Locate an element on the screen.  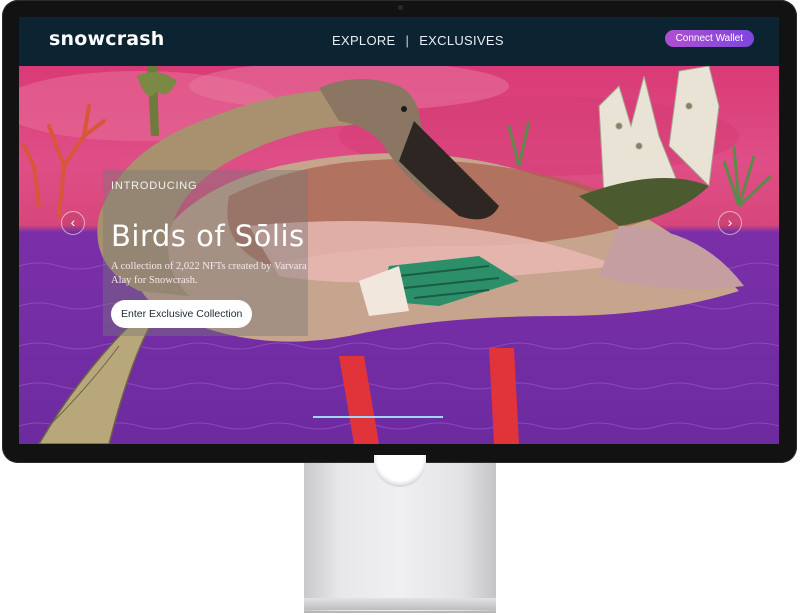
next-slide-button: › is located at coordinates (730, 223).